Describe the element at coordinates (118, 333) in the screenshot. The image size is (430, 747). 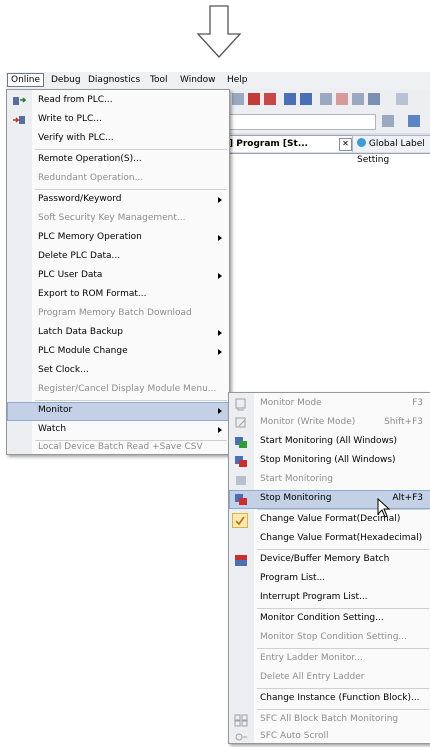
I see `menu-item-latch-data-backup: Latch Data Backup` at that location.